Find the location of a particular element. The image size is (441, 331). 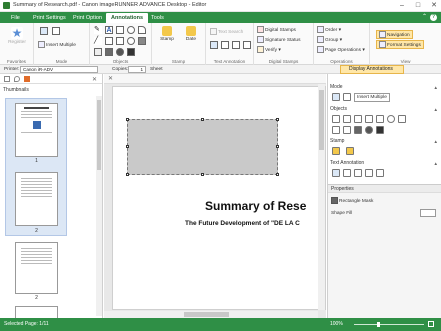

format-settings-button: Format Settings is located at coordinates (400, 44).